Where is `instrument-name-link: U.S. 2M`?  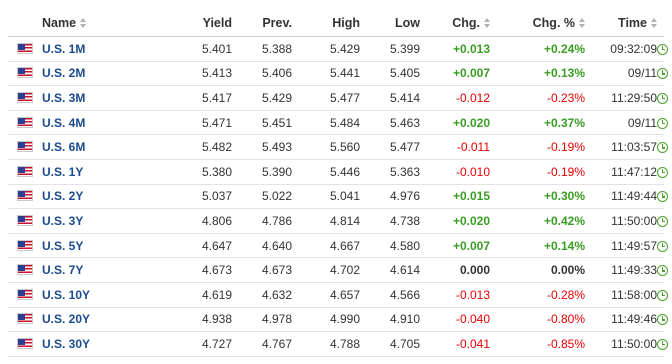
instrument-name-link: U.S. 2M is located at coordinates (63, 73).